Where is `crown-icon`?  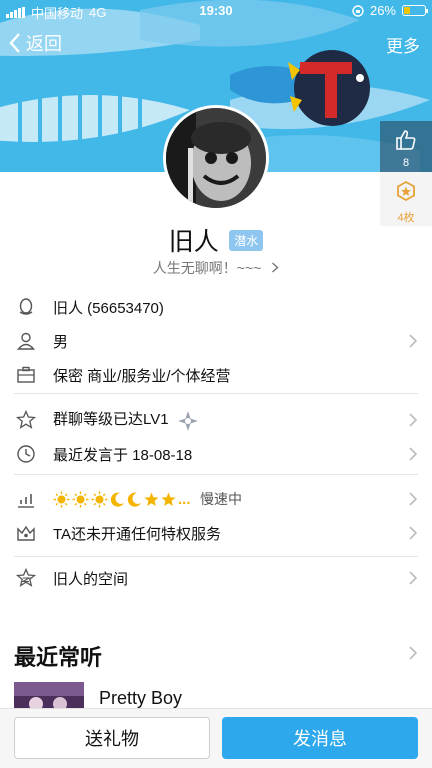 crown-icon is located at coordinates (26, 533).